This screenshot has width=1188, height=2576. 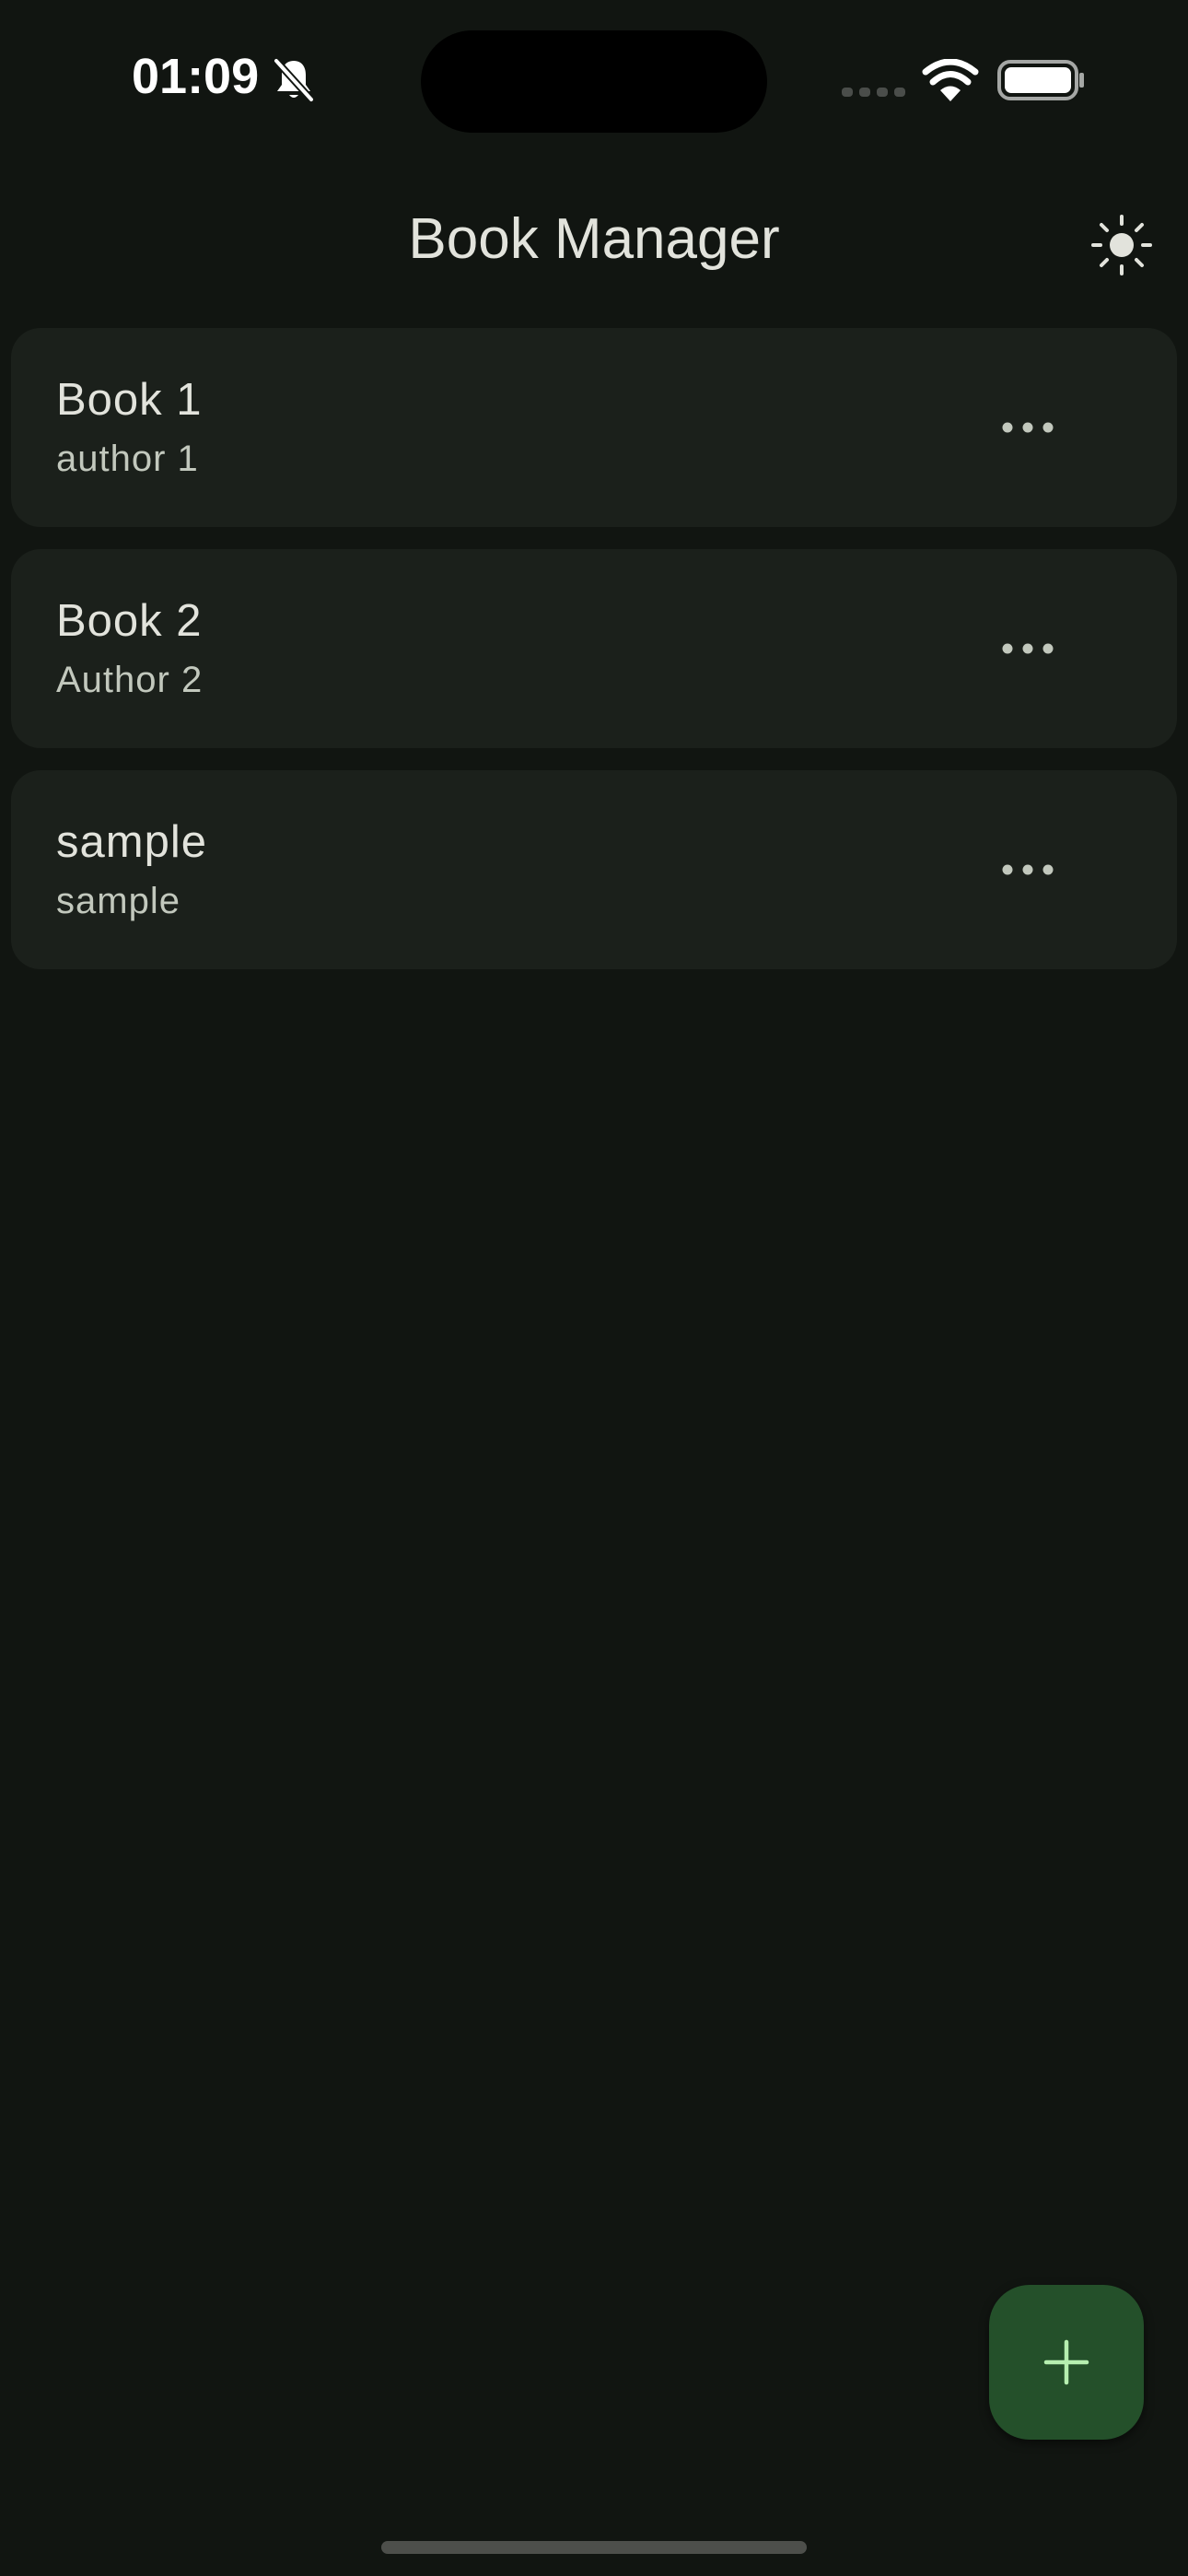 I want to click on bell-slash-icon, so click(x=294, y=80).